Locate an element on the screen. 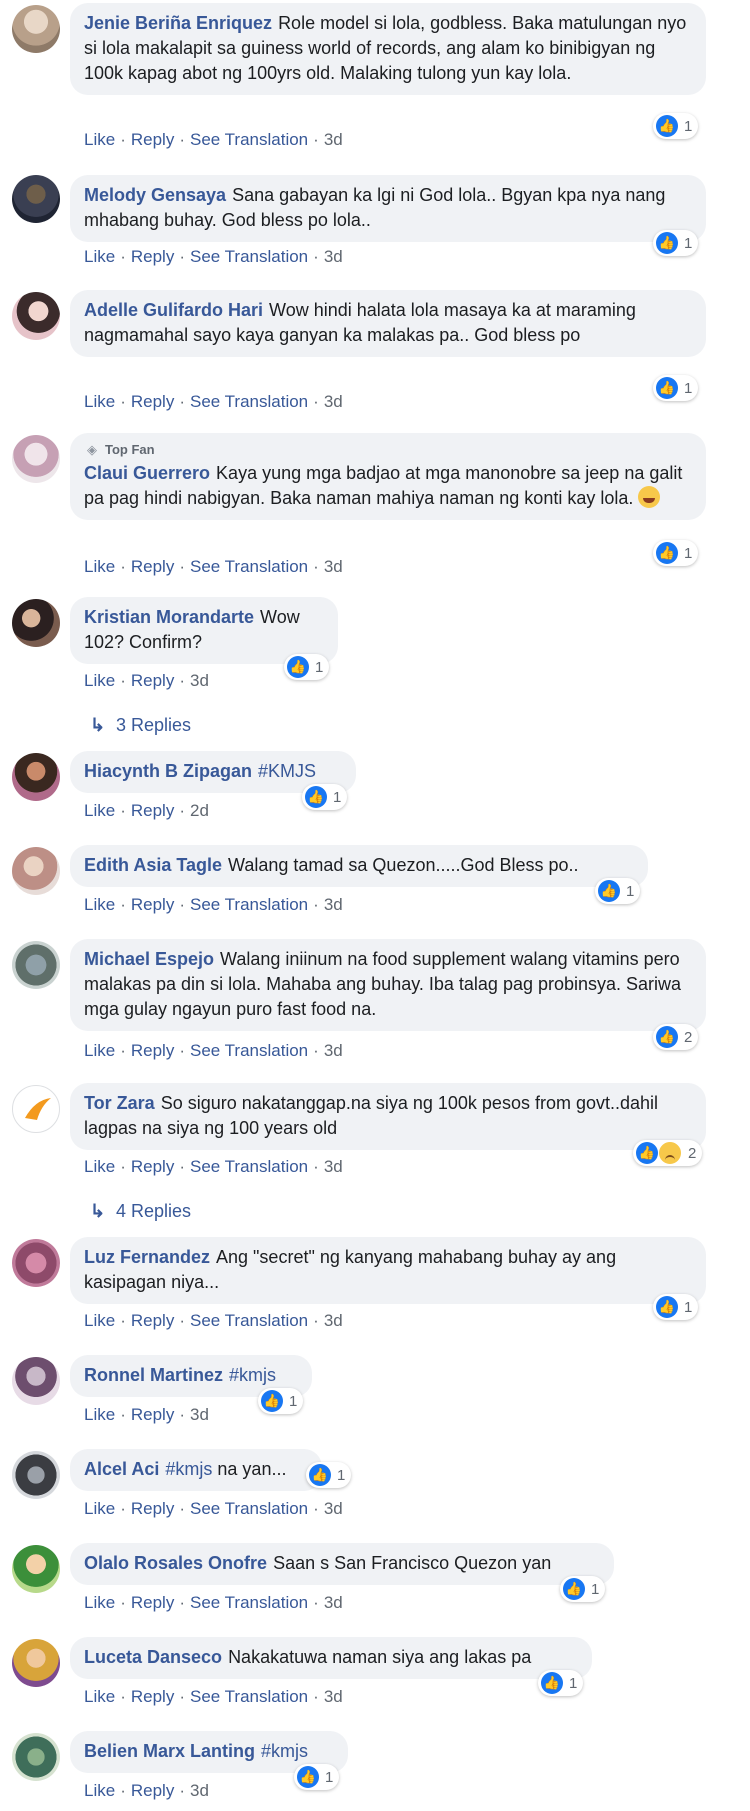  commenter-name: Hiacynth B Zipagan is located at coordinates (168, 771).